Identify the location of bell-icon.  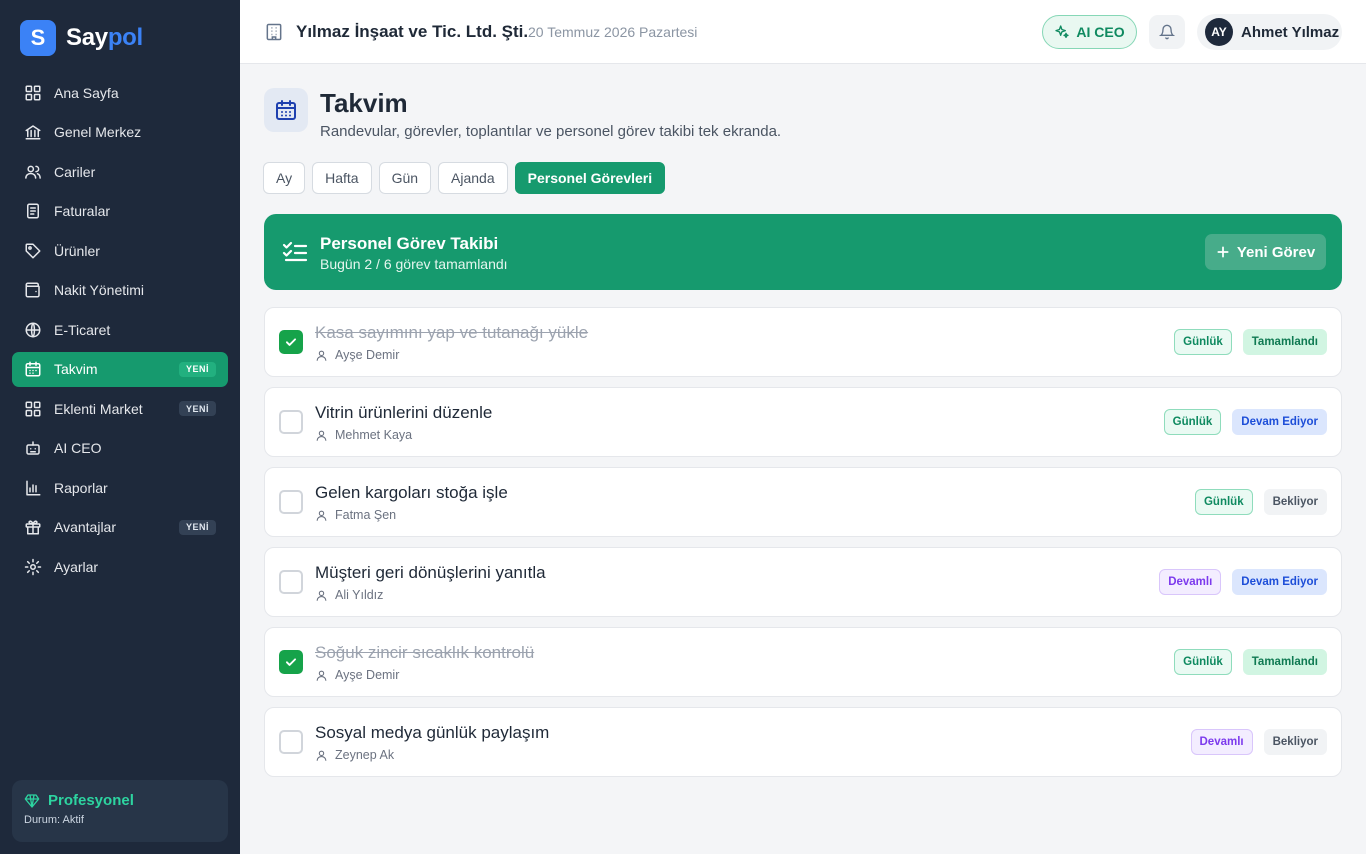
(1167, 32).